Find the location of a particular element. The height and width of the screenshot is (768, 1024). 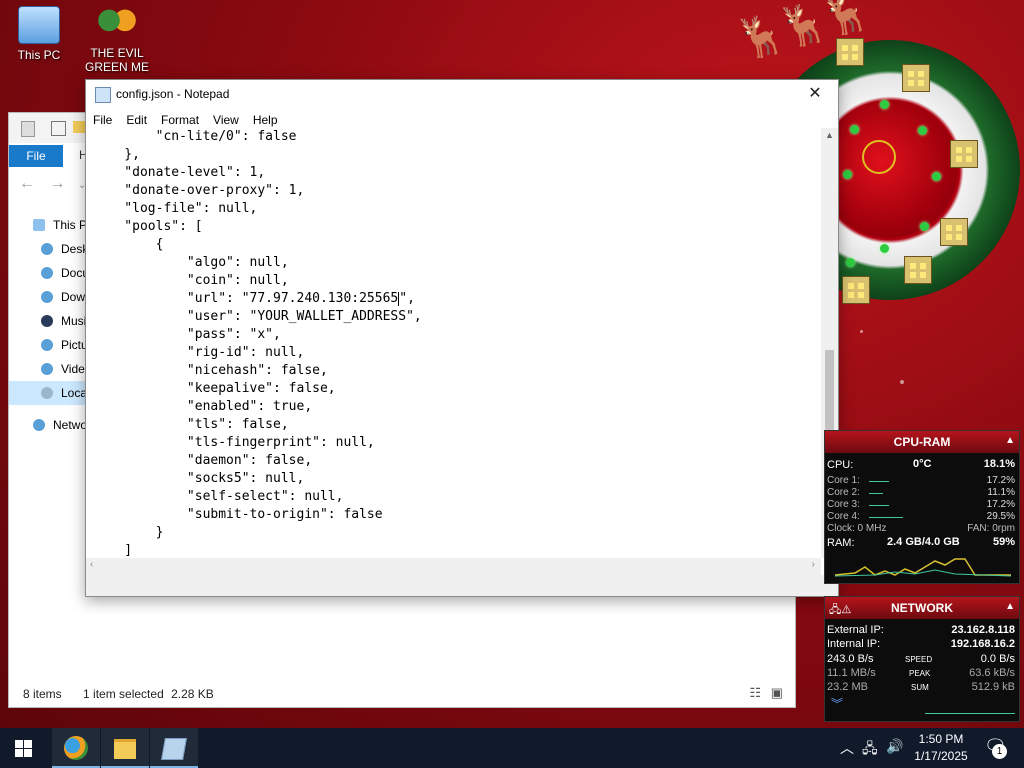

text-line: "enabled": true, is located at coordinates (203, 406).